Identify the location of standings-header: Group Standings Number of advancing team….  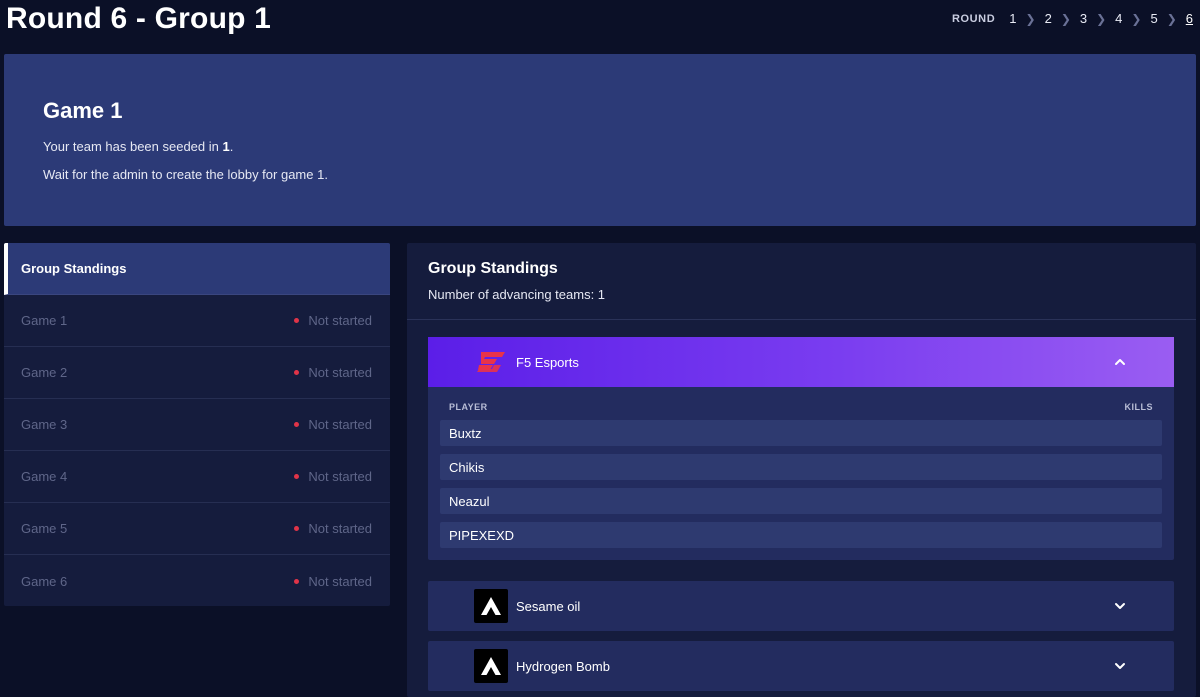
(801, 281).